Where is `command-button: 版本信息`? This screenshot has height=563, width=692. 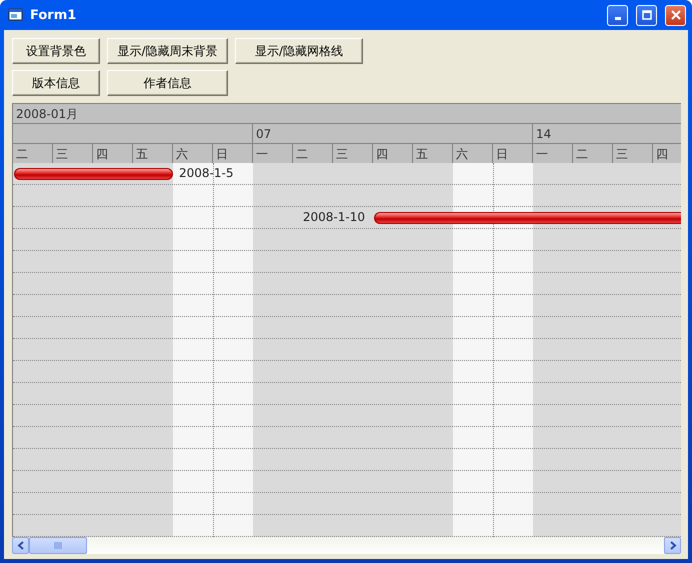 command-button: 版本信息 is located at coordinates (56, 83).